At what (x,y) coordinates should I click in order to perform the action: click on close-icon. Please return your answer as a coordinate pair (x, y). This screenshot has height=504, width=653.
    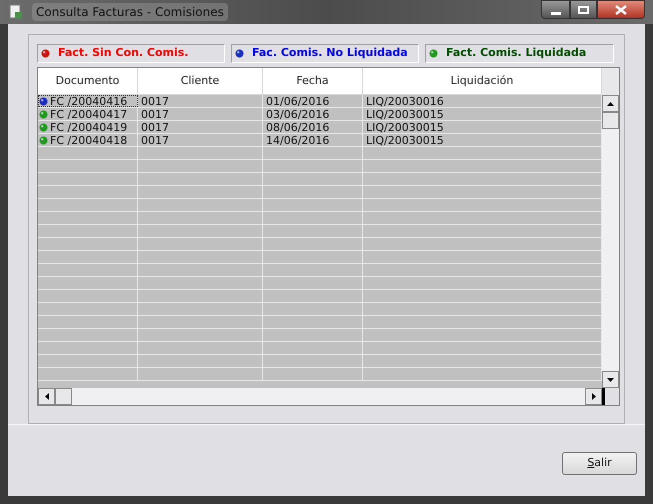
    Looking at the image, I should click on (621, 9).